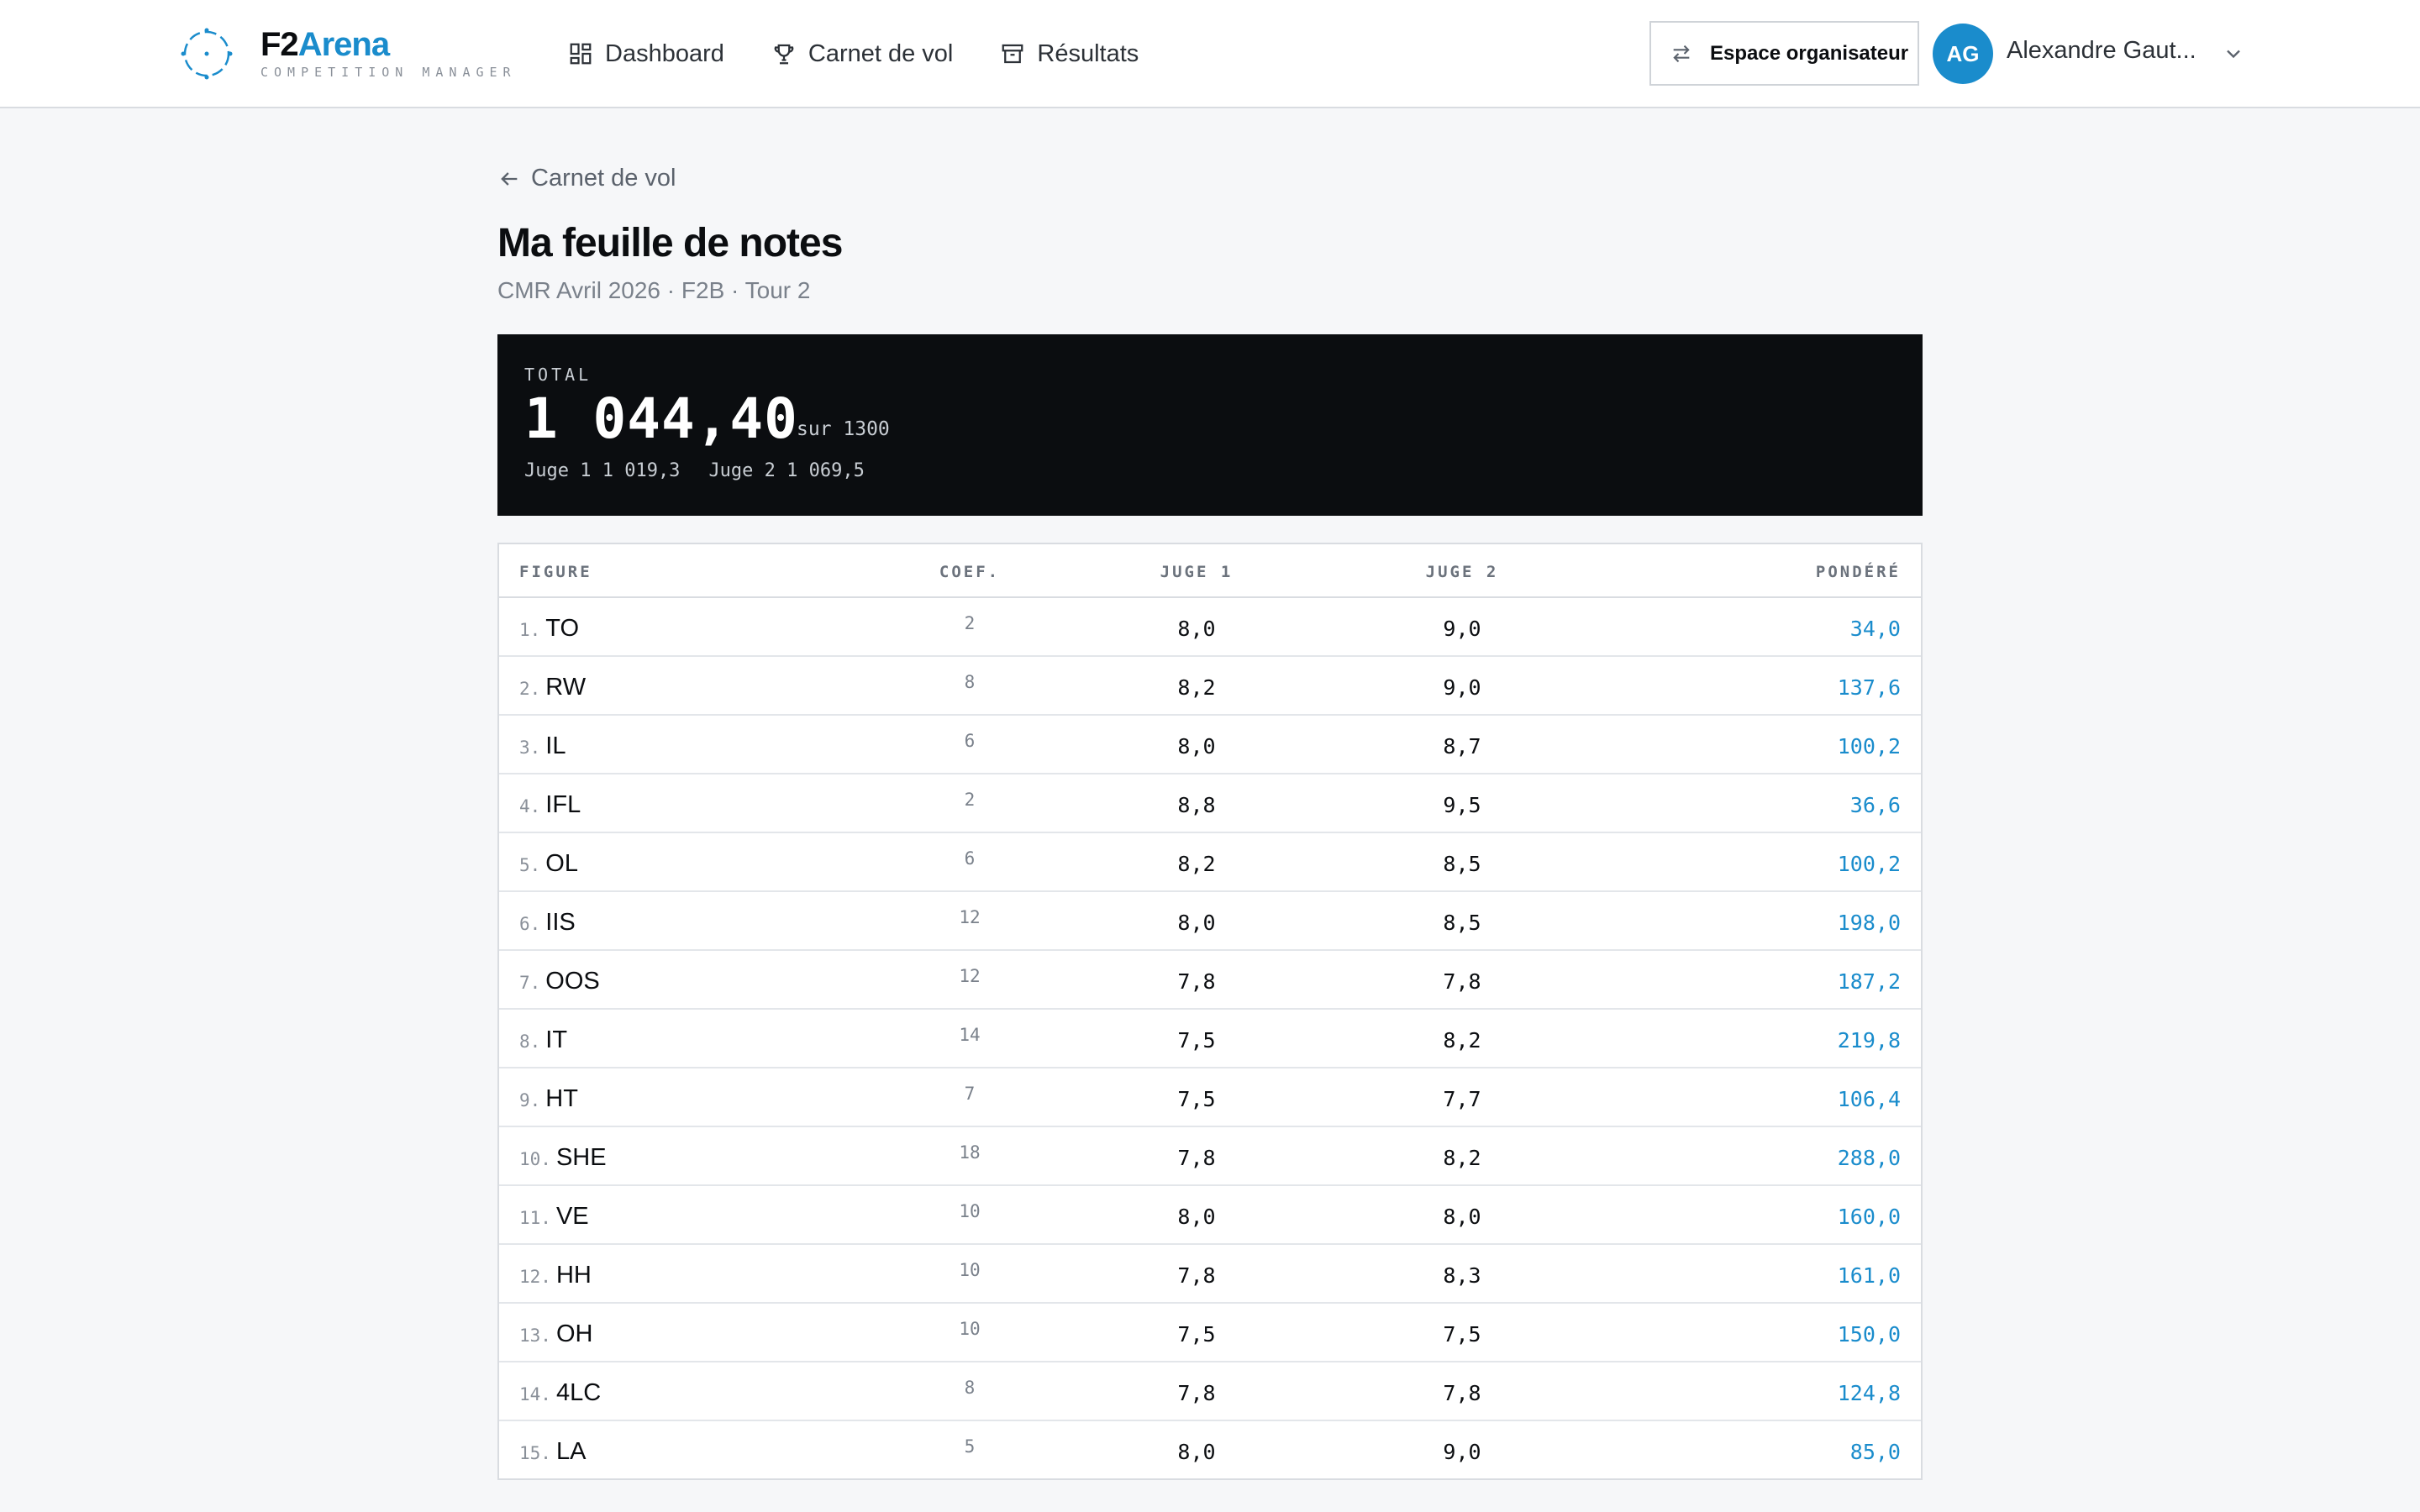 This screenshot has height=1512, width=2420. What do you see at coordinates (535, 1394) in the screenshot?
I see `figure-number: 14.` at bounding box center [535, 1394].